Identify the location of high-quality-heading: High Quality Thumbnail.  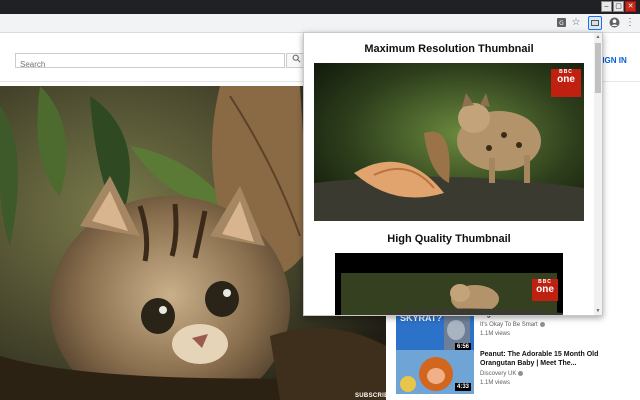
(449, 239).